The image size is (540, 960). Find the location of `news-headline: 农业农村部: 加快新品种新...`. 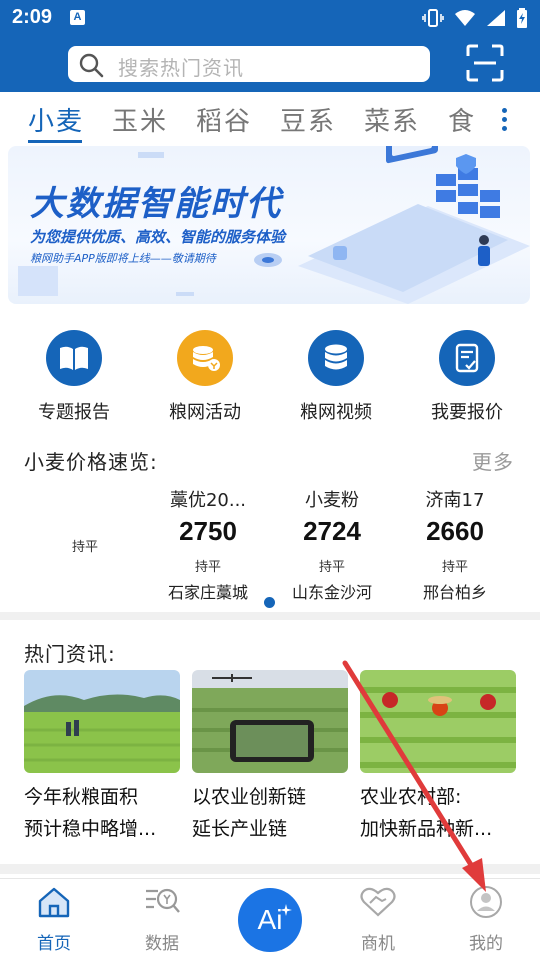

news-headline: 农业农村部: 加快新品种新... is located at coordinates (438, 813).